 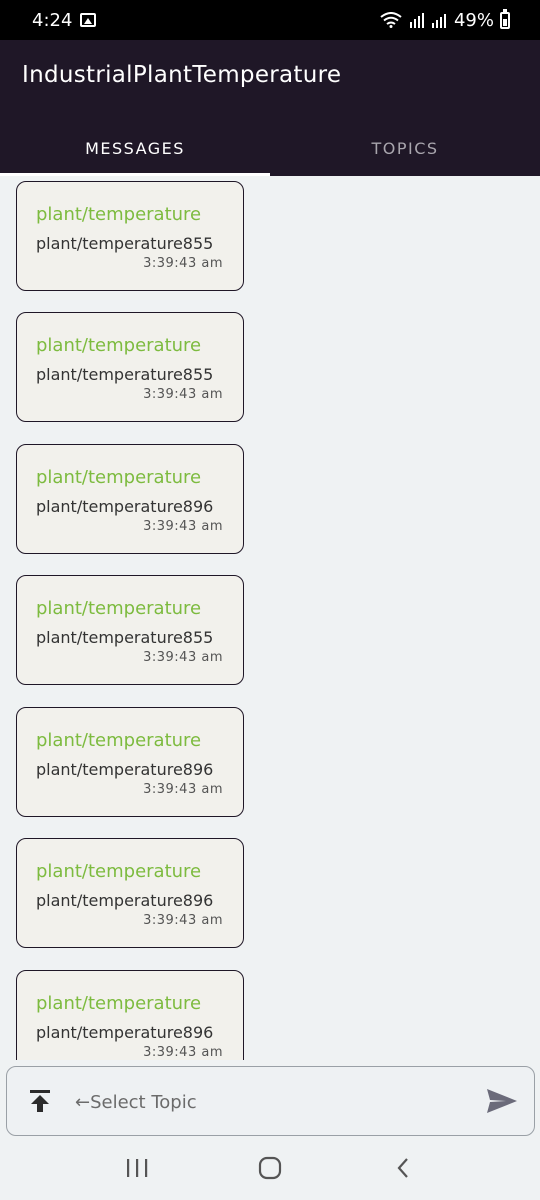 I want to click on wifi-icon, so click(x=391, y=20).